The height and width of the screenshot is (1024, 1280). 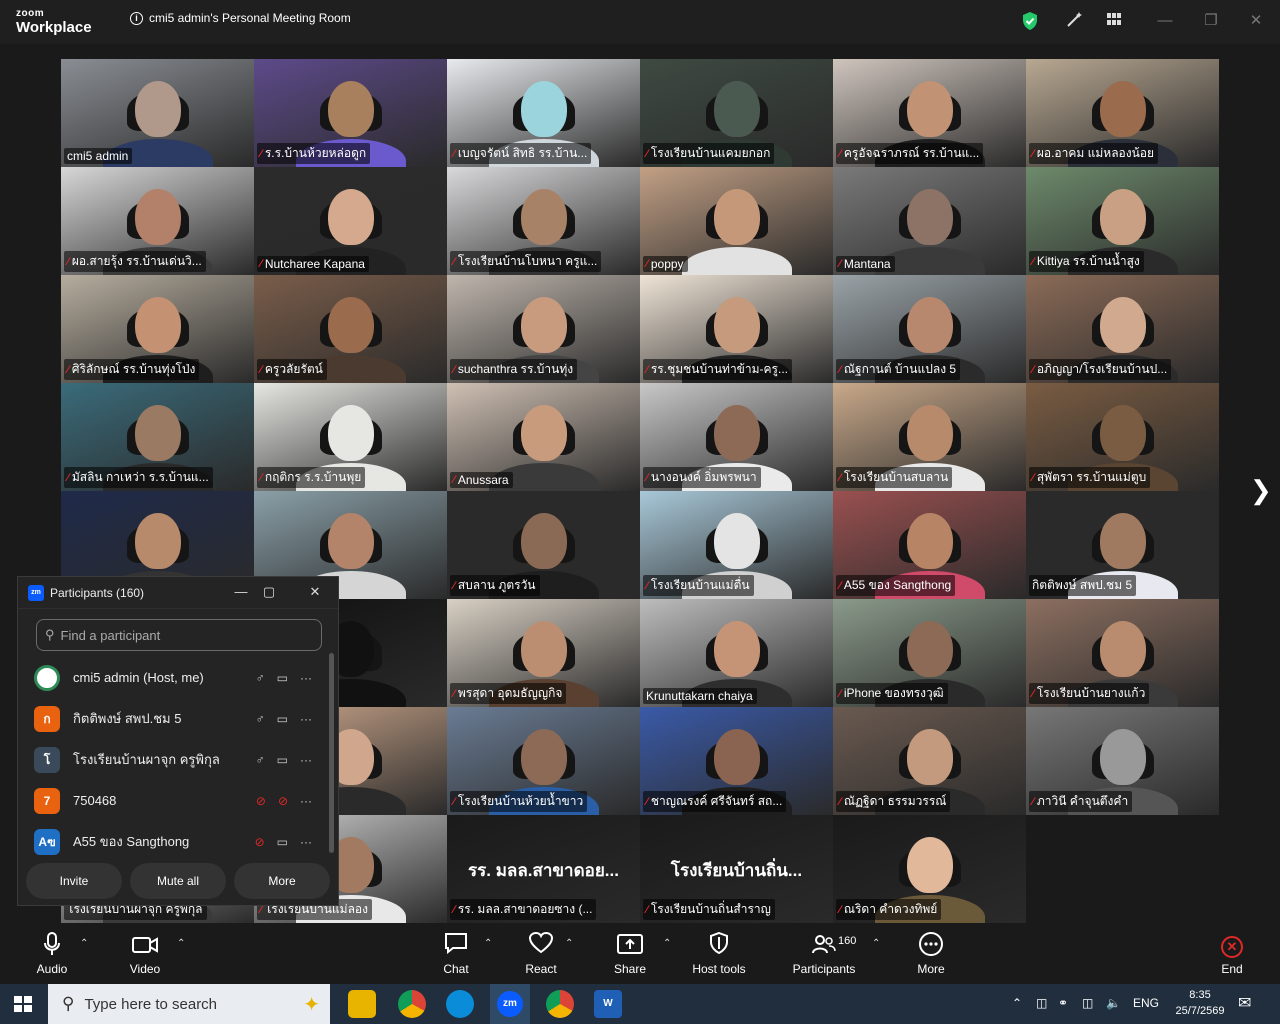 What do you see at coordinates (1122, 545) in the screenshot?
I see `video-tile: กิตติพงษ์ สพป.ชม 5` at bounding box center [1122, 545].